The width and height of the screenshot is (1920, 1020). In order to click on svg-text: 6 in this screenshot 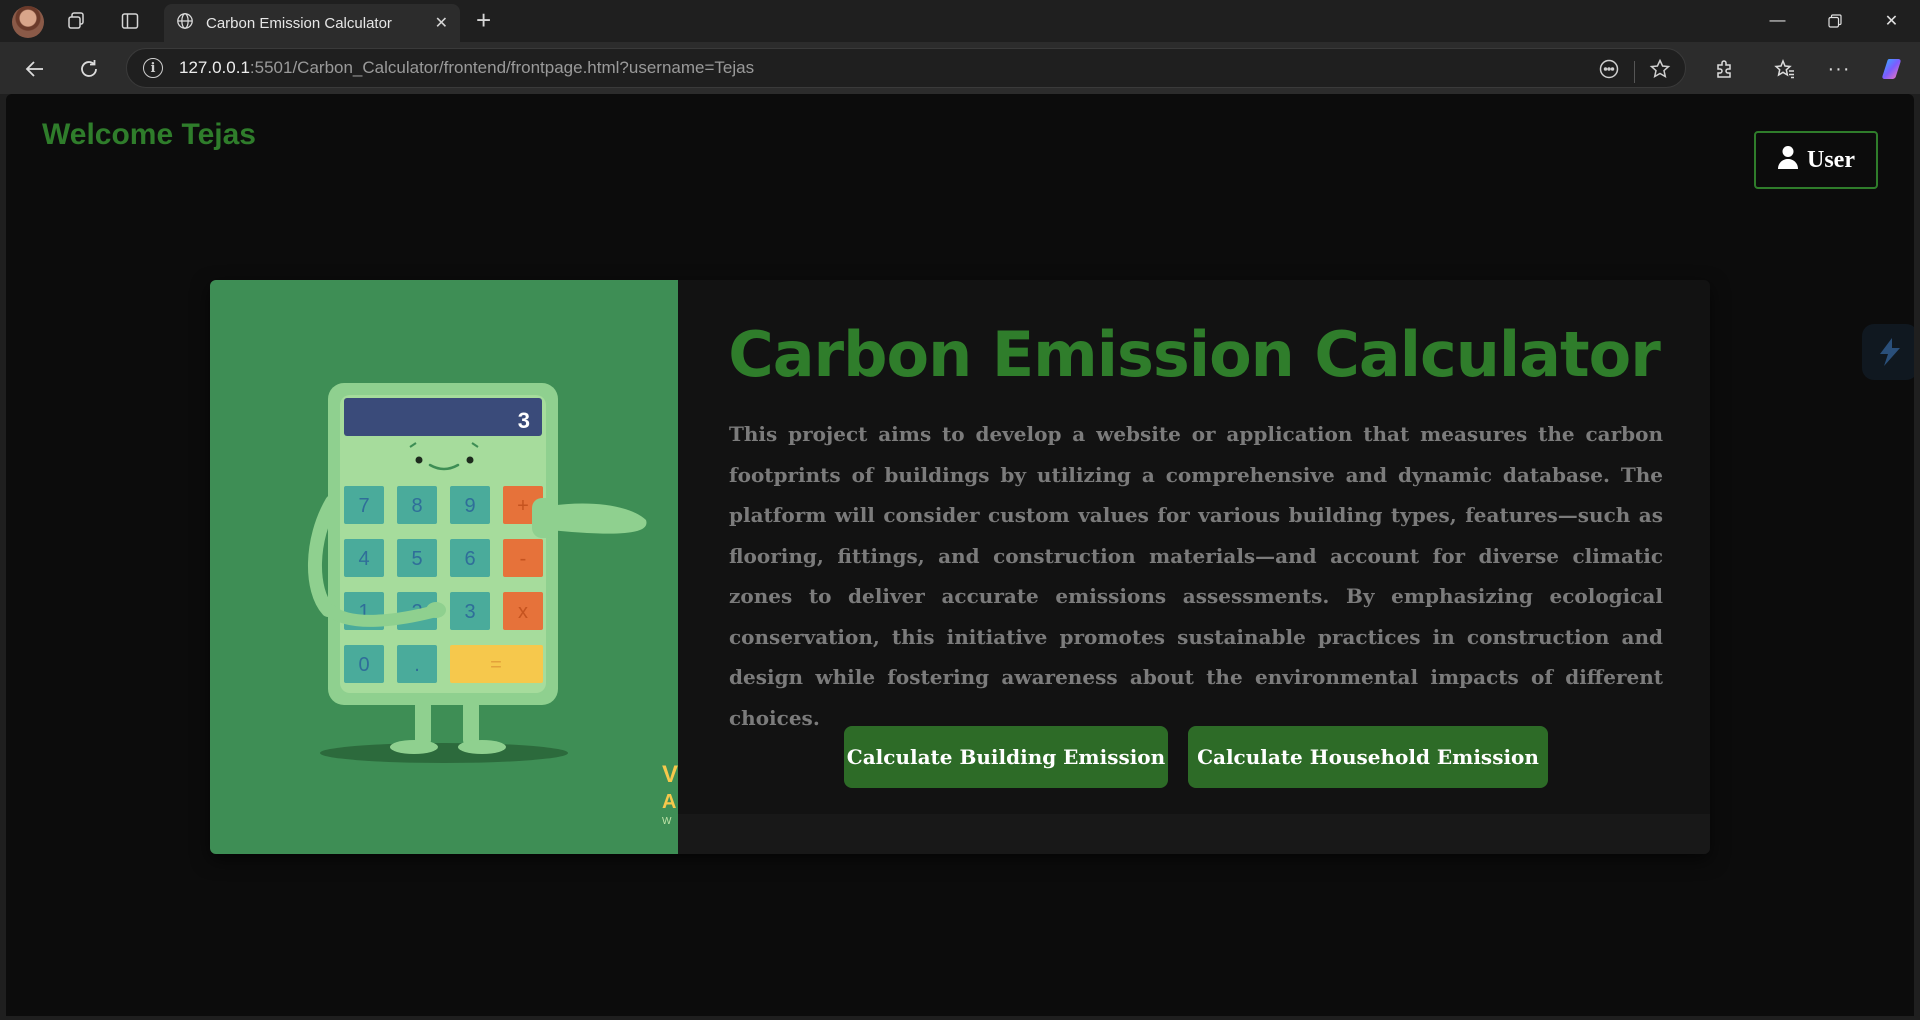, I will do `click(469, 559)`.